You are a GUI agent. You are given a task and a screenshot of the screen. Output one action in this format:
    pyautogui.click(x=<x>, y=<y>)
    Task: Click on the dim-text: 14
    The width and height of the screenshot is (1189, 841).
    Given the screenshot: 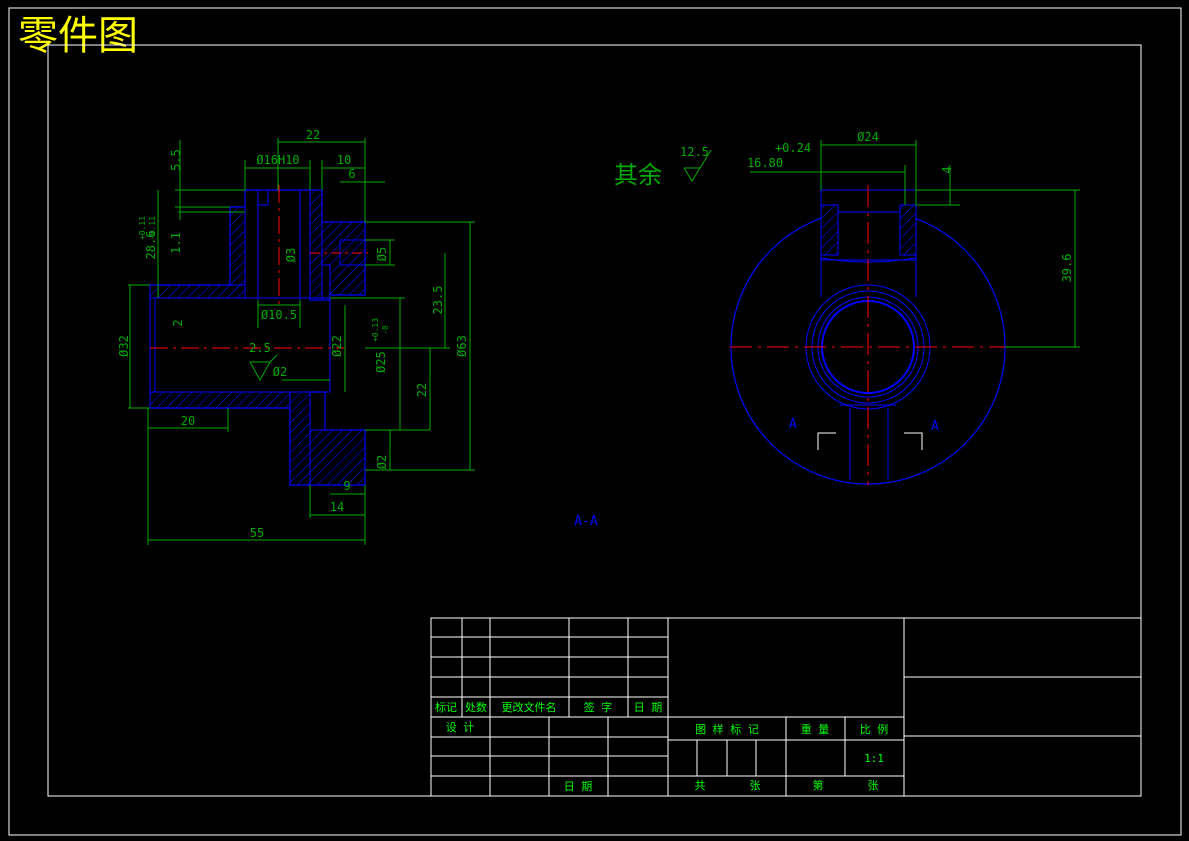 What is the action you would take?
    pyautogui.click(x=337, y=507)
    